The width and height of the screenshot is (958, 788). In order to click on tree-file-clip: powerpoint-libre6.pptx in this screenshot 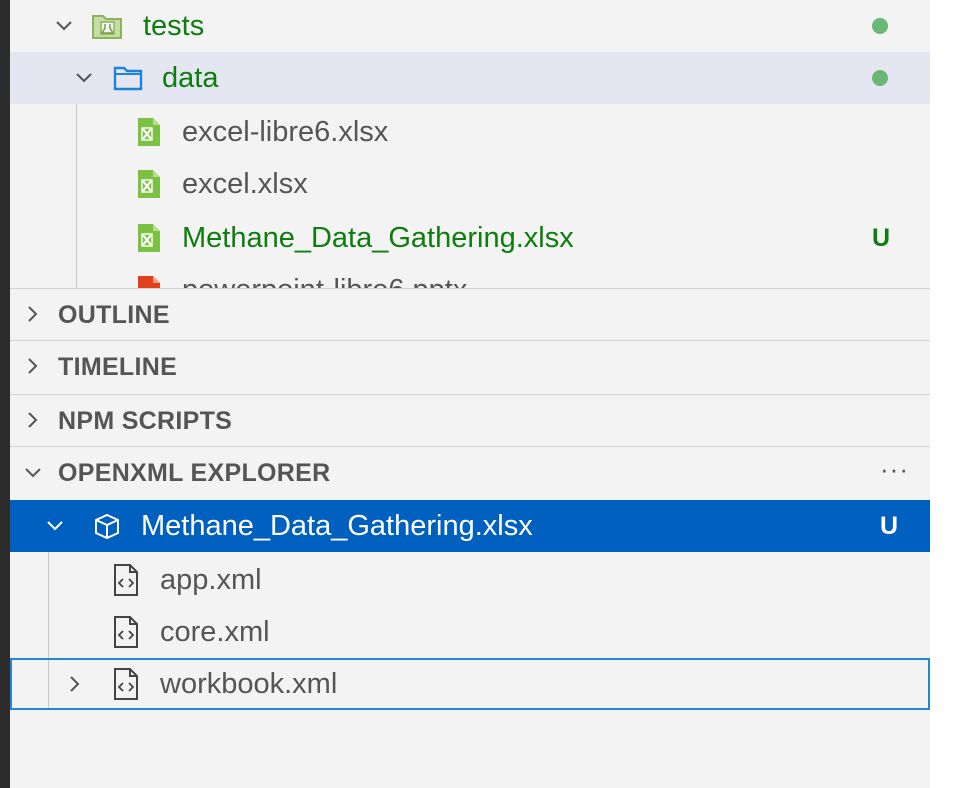, I will do `click(470, 276)`.